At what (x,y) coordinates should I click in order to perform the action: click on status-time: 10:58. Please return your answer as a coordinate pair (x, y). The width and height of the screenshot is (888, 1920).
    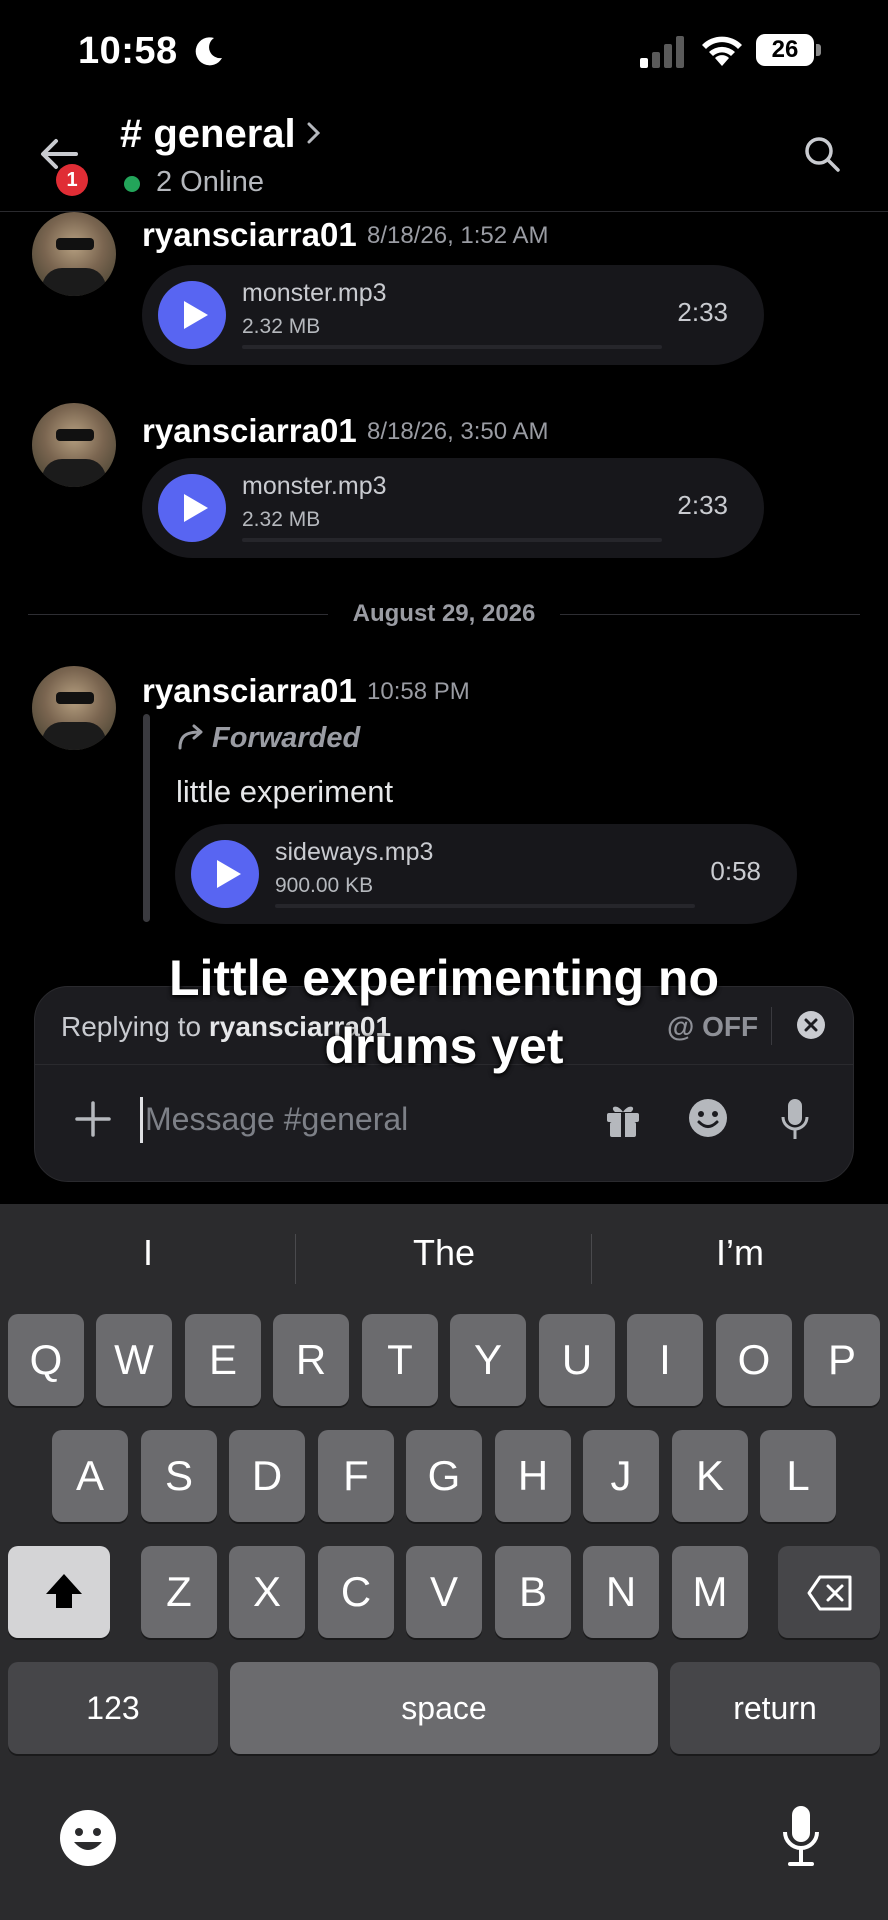
    Looking at the image, I should click on (128, 51).